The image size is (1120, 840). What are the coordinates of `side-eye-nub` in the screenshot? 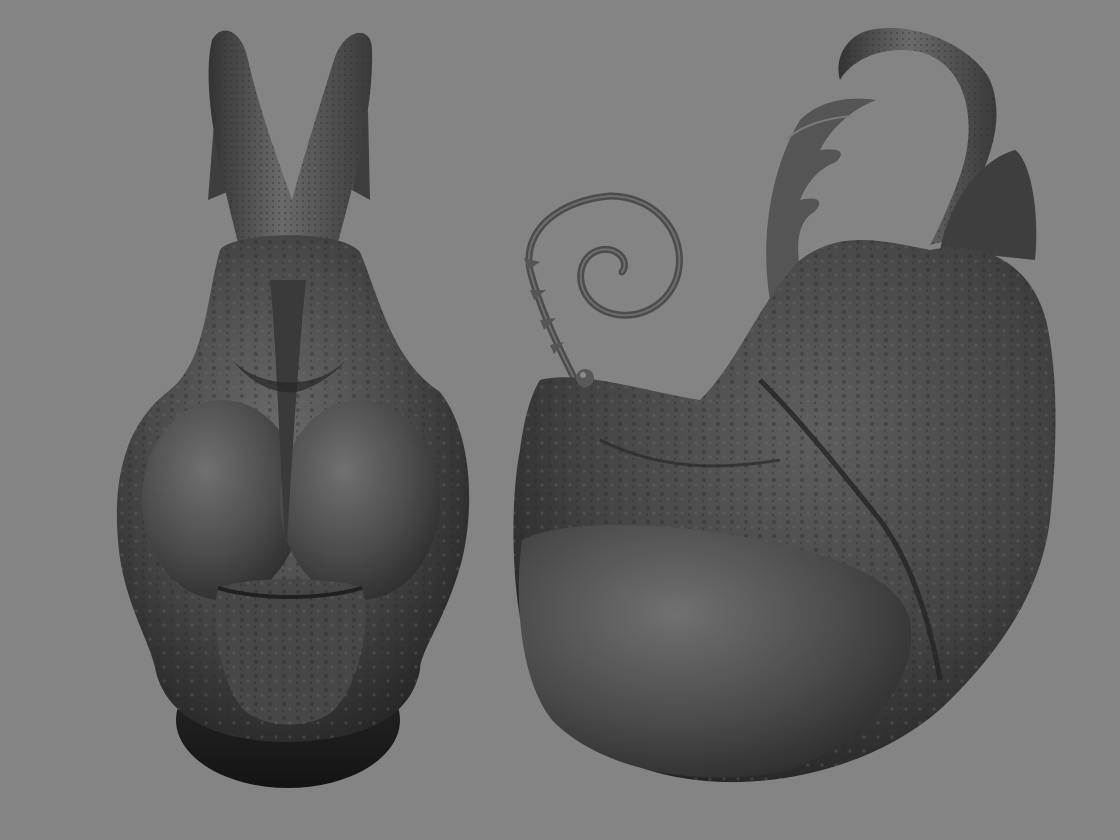 It's located at (585, 378).